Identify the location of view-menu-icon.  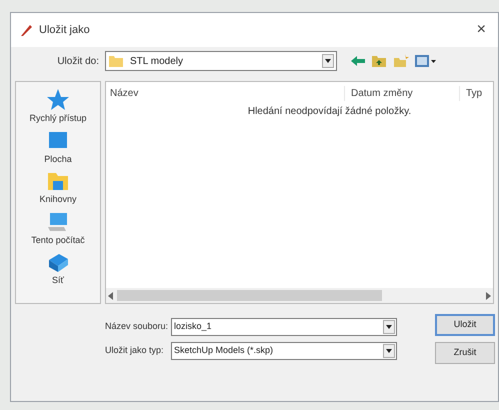
(426, 61).